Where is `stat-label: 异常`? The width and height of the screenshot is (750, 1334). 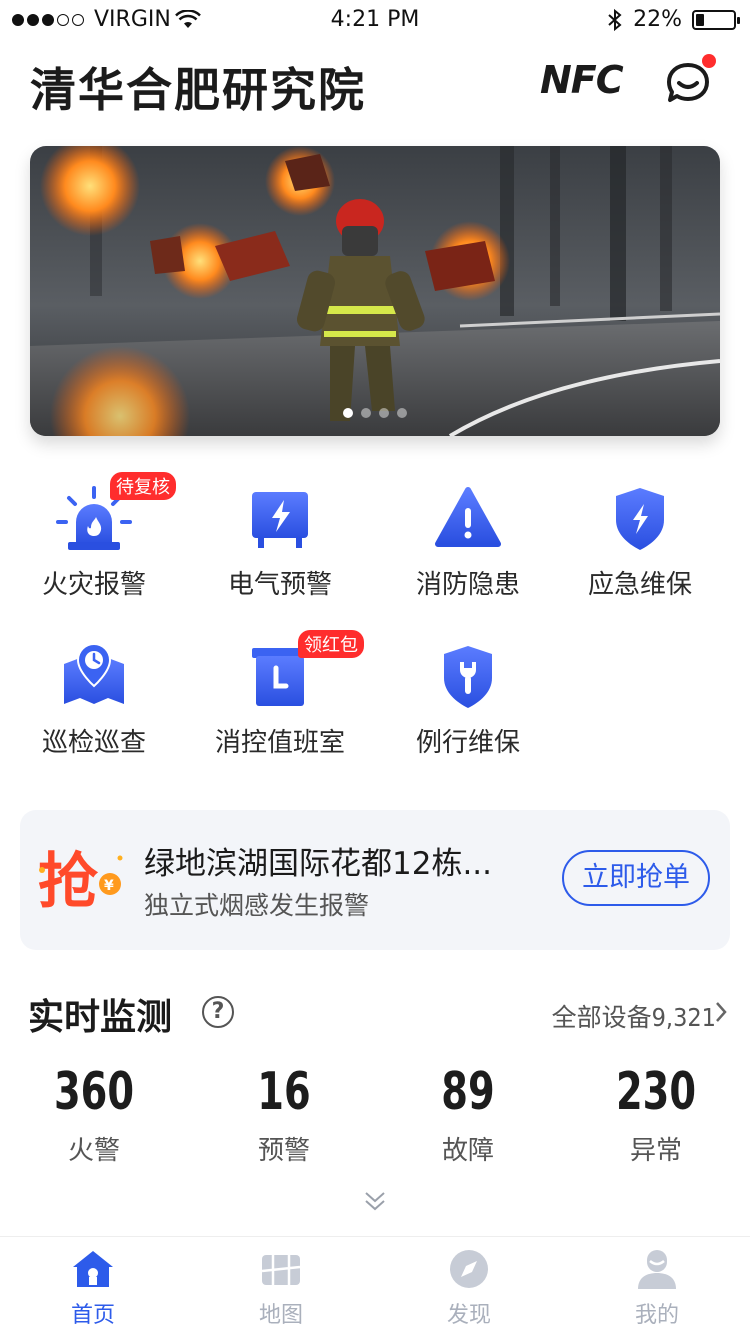 stat-label: 异常 is located at coordinates (655, 1151).